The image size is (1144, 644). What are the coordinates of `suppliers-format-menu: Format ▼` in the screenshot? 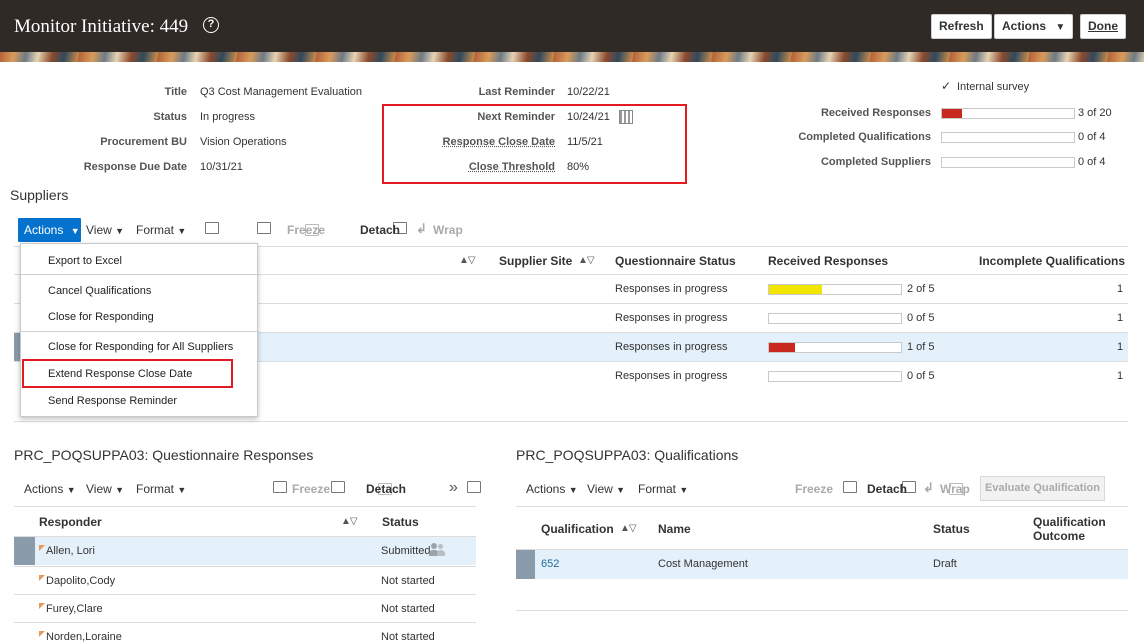 It's located at (161, 230).